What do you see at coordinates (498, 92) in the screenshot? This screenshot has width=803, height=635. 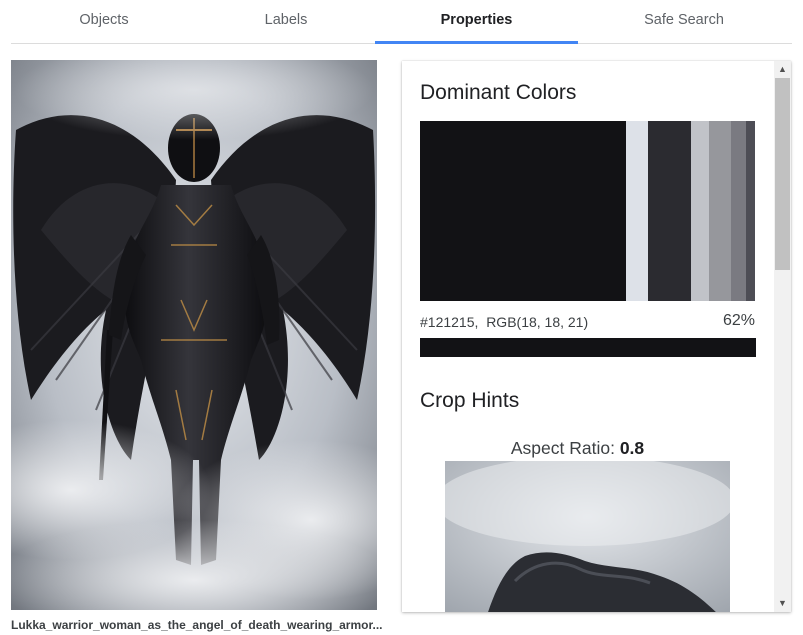 I see `dominant-colors-title: Dominant Colors` at bounding box center [498, 92].